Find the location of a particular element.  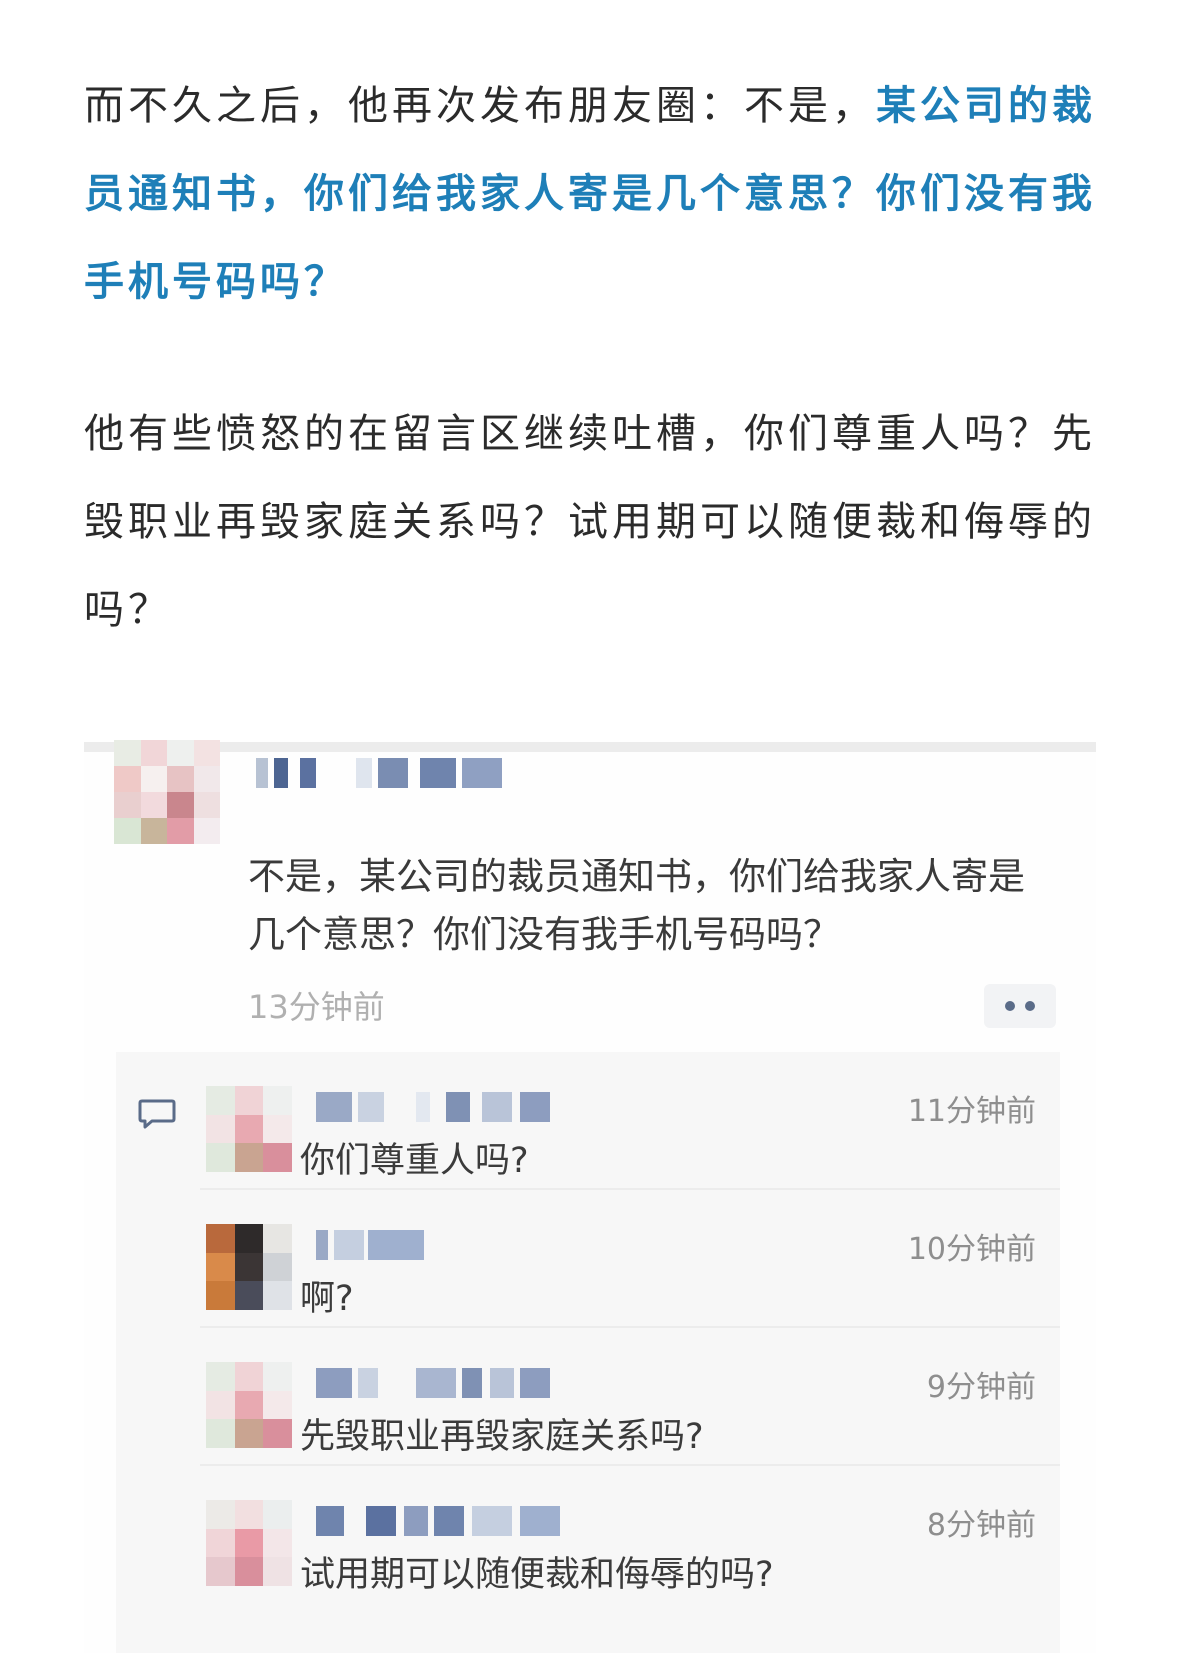

comment-item: 试用期可以随便裁和侮辱的吗? 8分钟前 is located at coordinates (588, 1535).